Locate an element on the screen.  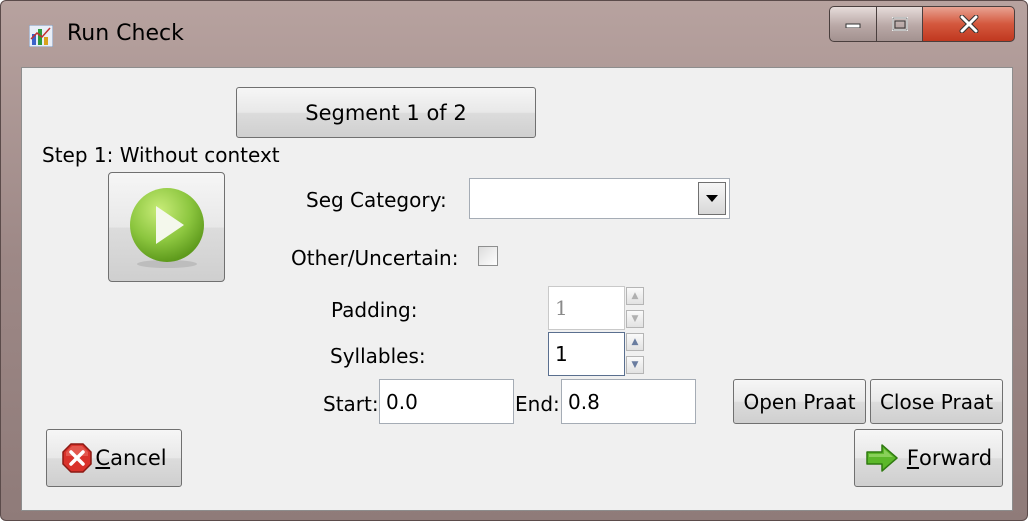
padding-up-arrow-icon: ▲ is located at coordinates (635, 296).